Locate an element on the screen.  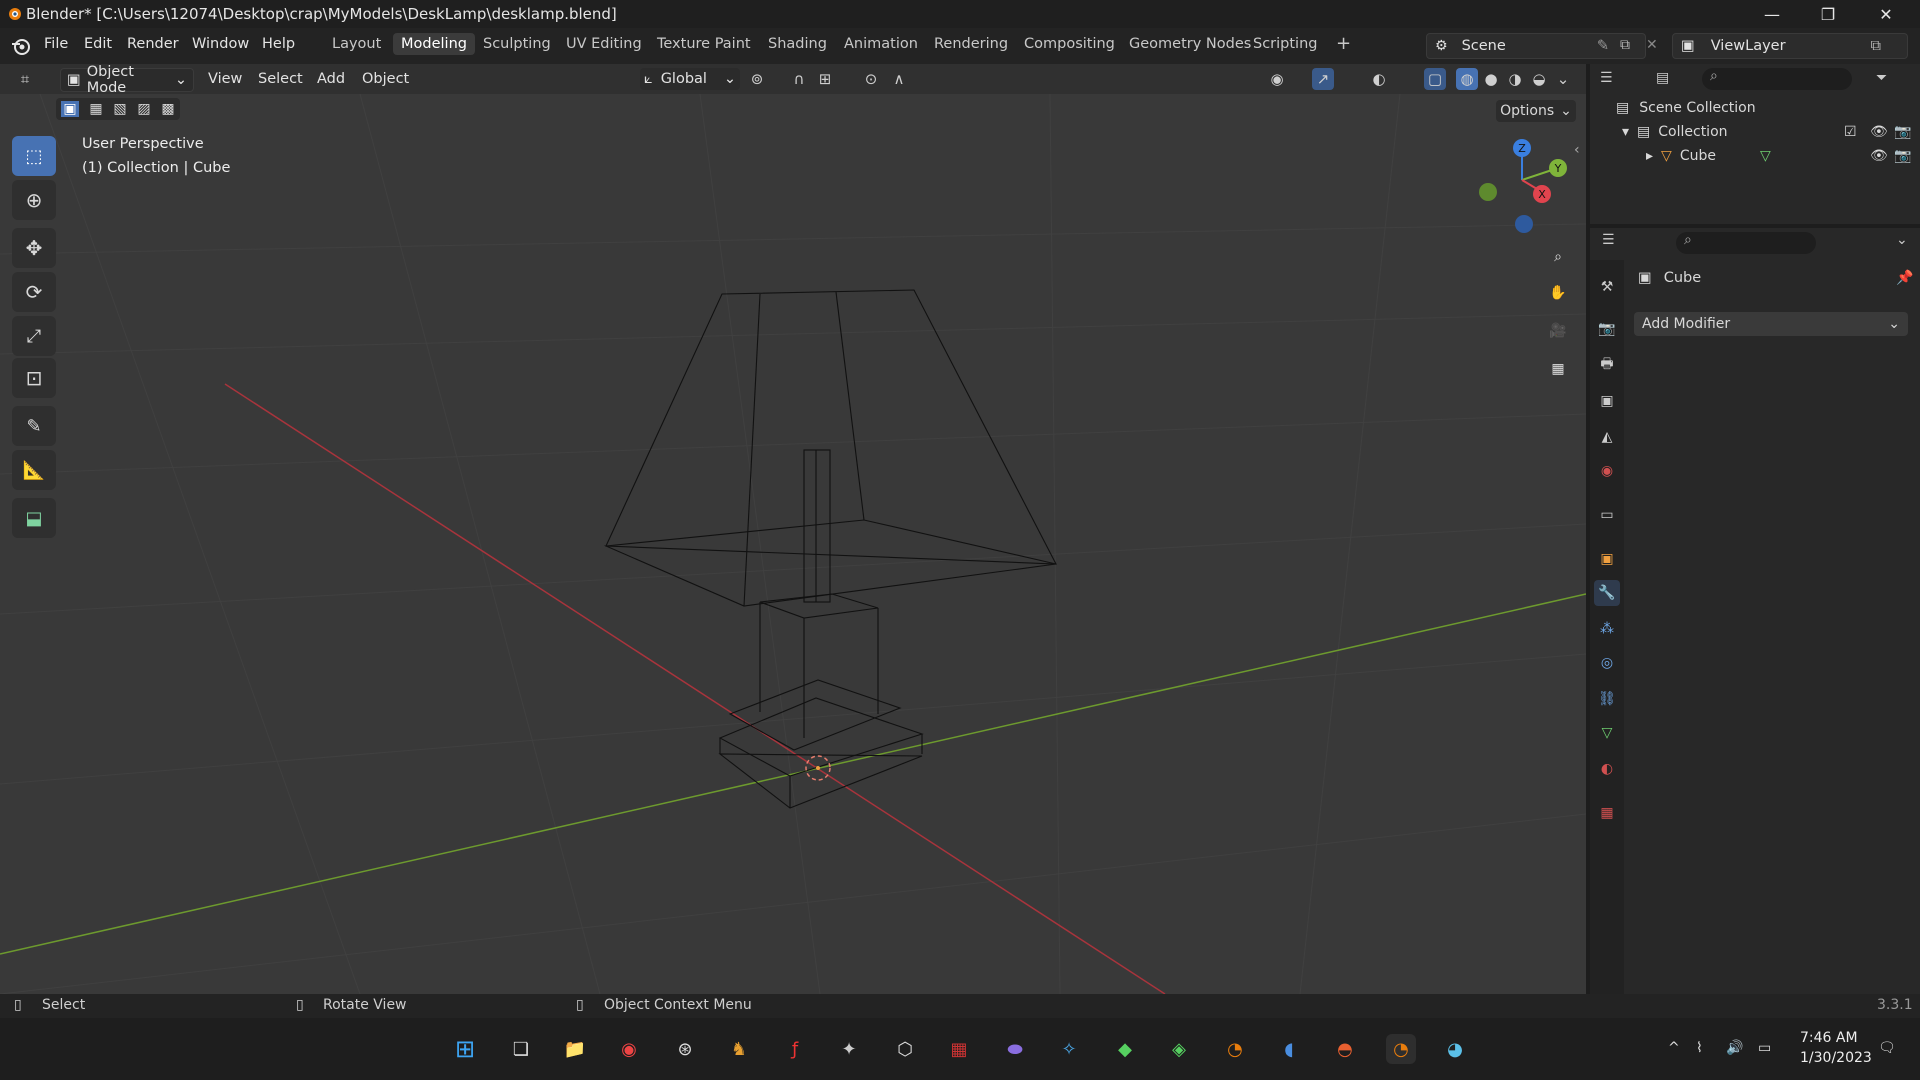
object-tab-icon: ▣ is located at coordinates (1607, 559).